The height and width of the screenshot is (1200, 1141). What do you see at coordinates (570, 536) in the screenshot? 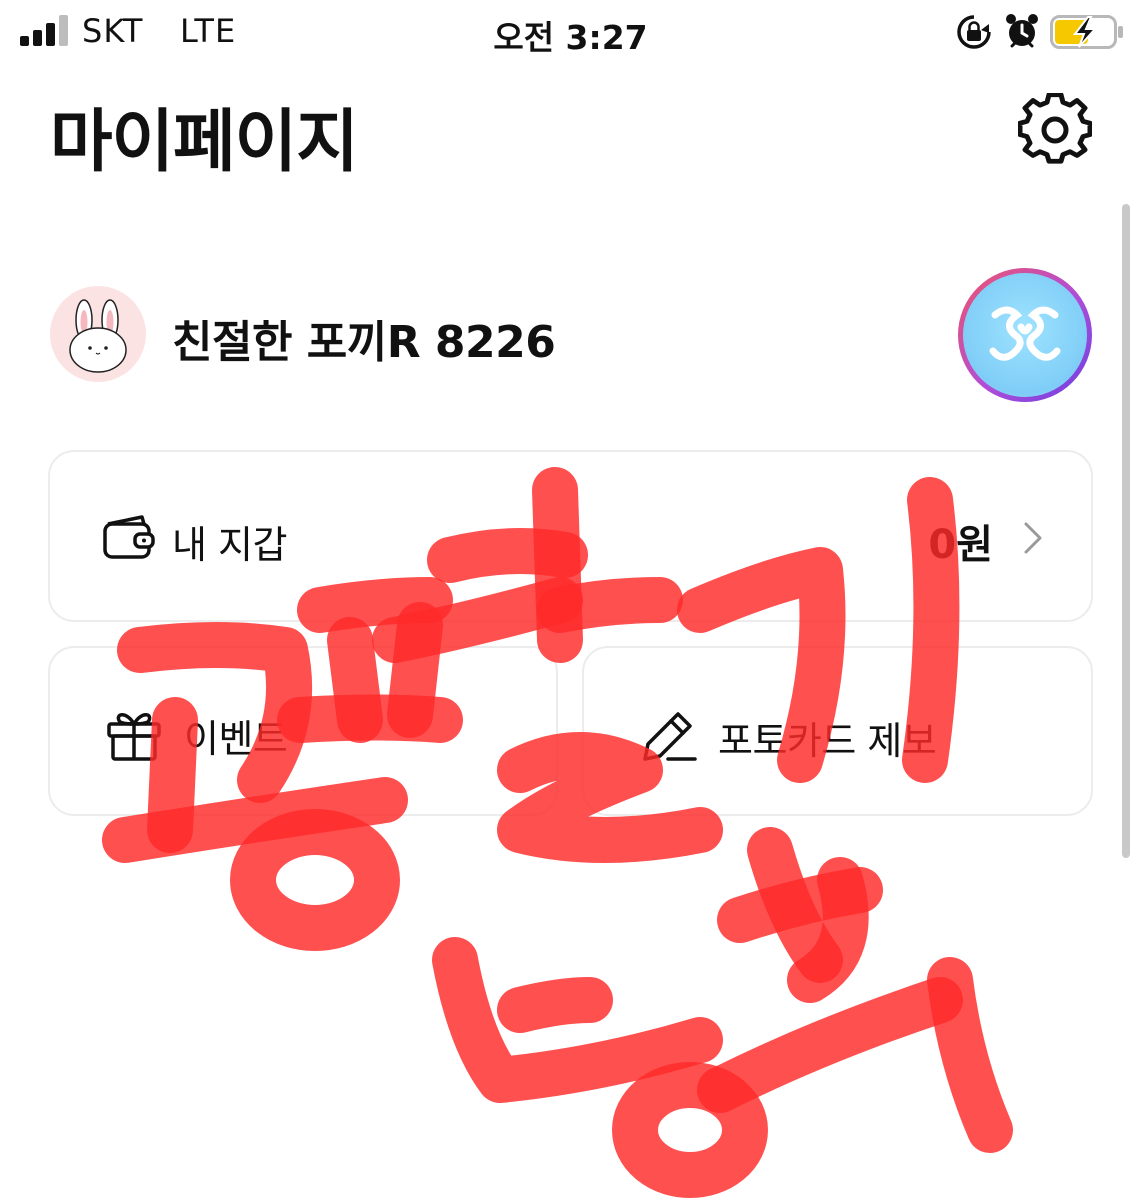
I see `wallet-card: 내 지갑 0원` at bounding box center [570, 536].